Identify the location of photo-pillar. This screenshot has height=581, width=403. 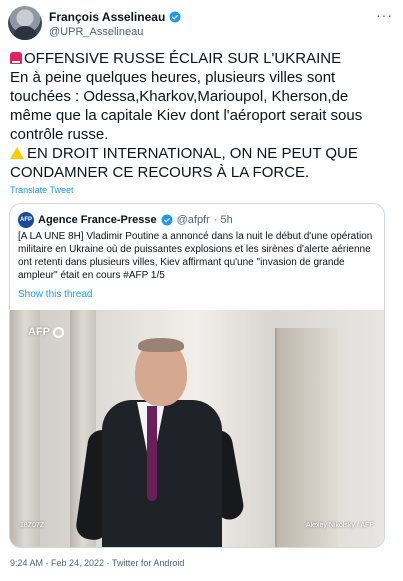
(25, 428).